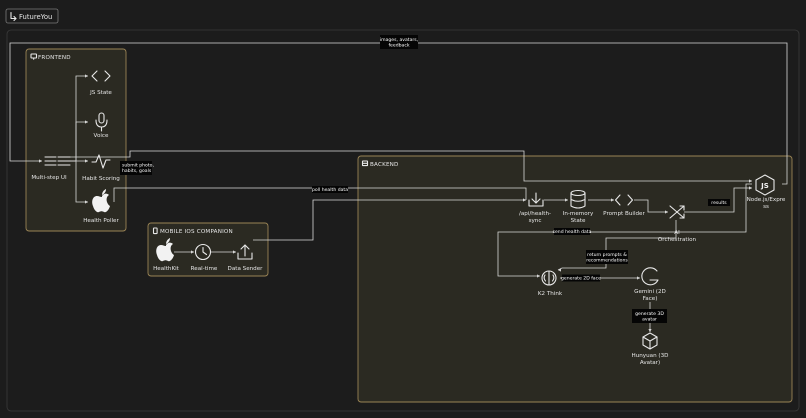  What do you see at coordinates (650, 292) in the screenshot?
I see `svg-text: Gemini (2D` at bounding box center [650, 292].